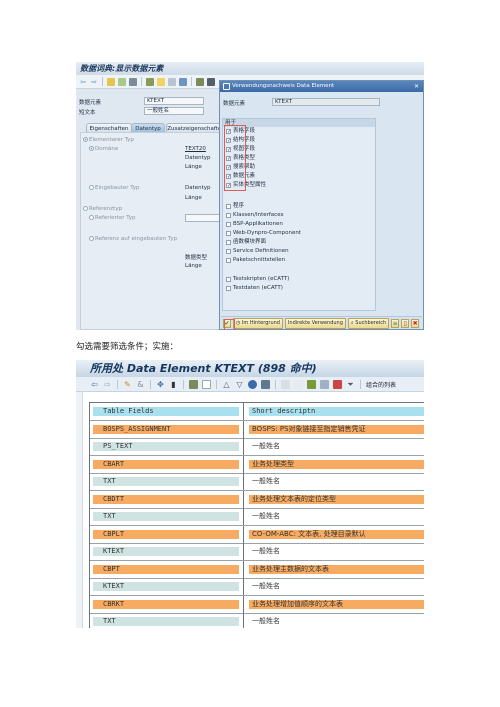 This screenshot has height=707, width=500. Describe the element at coordinates (200, 81) in the screenshot. I see `documentation-icon` at that location.